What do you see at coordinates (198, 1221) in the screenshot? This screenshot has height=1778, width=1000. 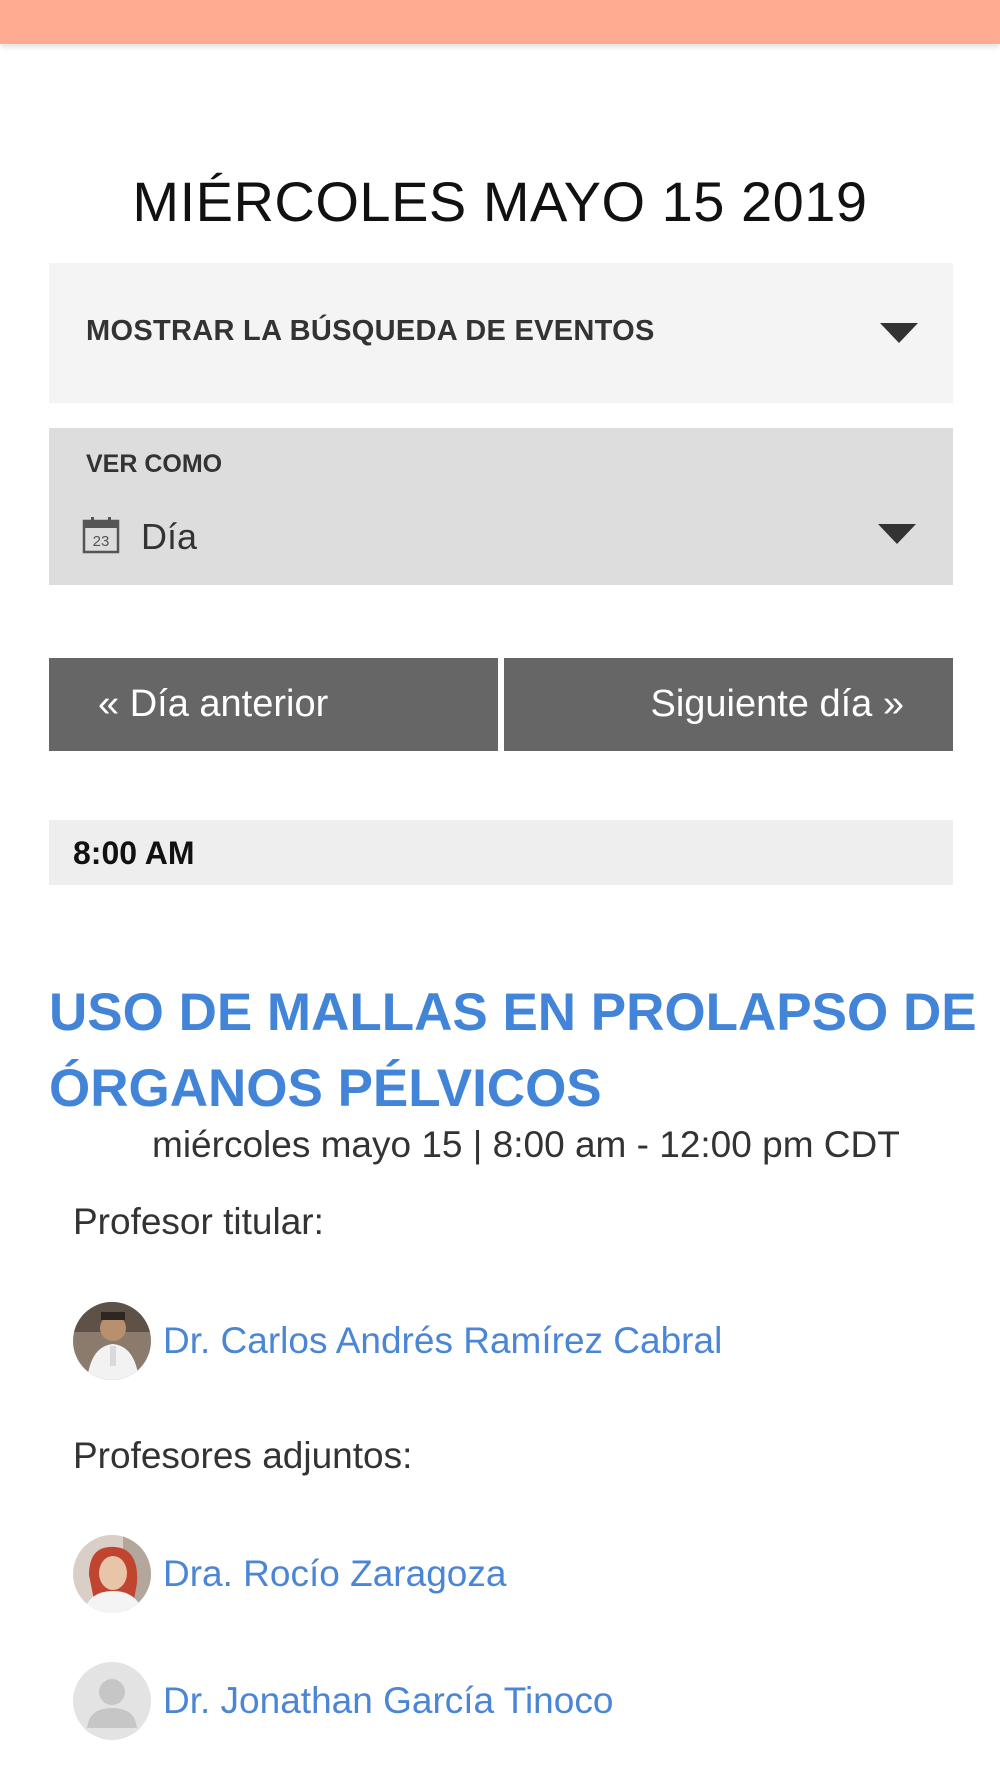 I see `lead-professor-label: Profesor titular:` at bounding box center [198, 1221].